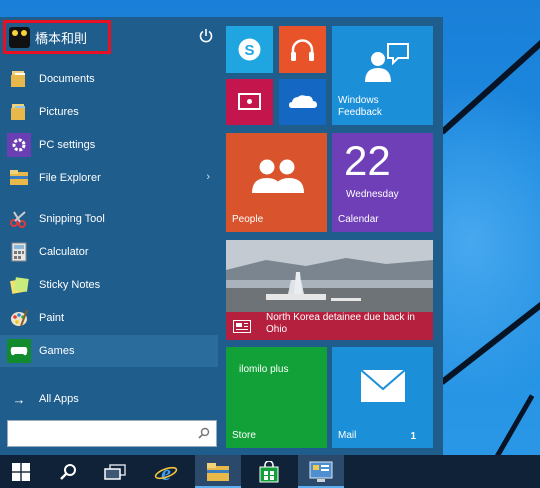 The width and height of the screenshot is (540, 488). I want to click on all-apps-label: All Apps, so click(59, 399).